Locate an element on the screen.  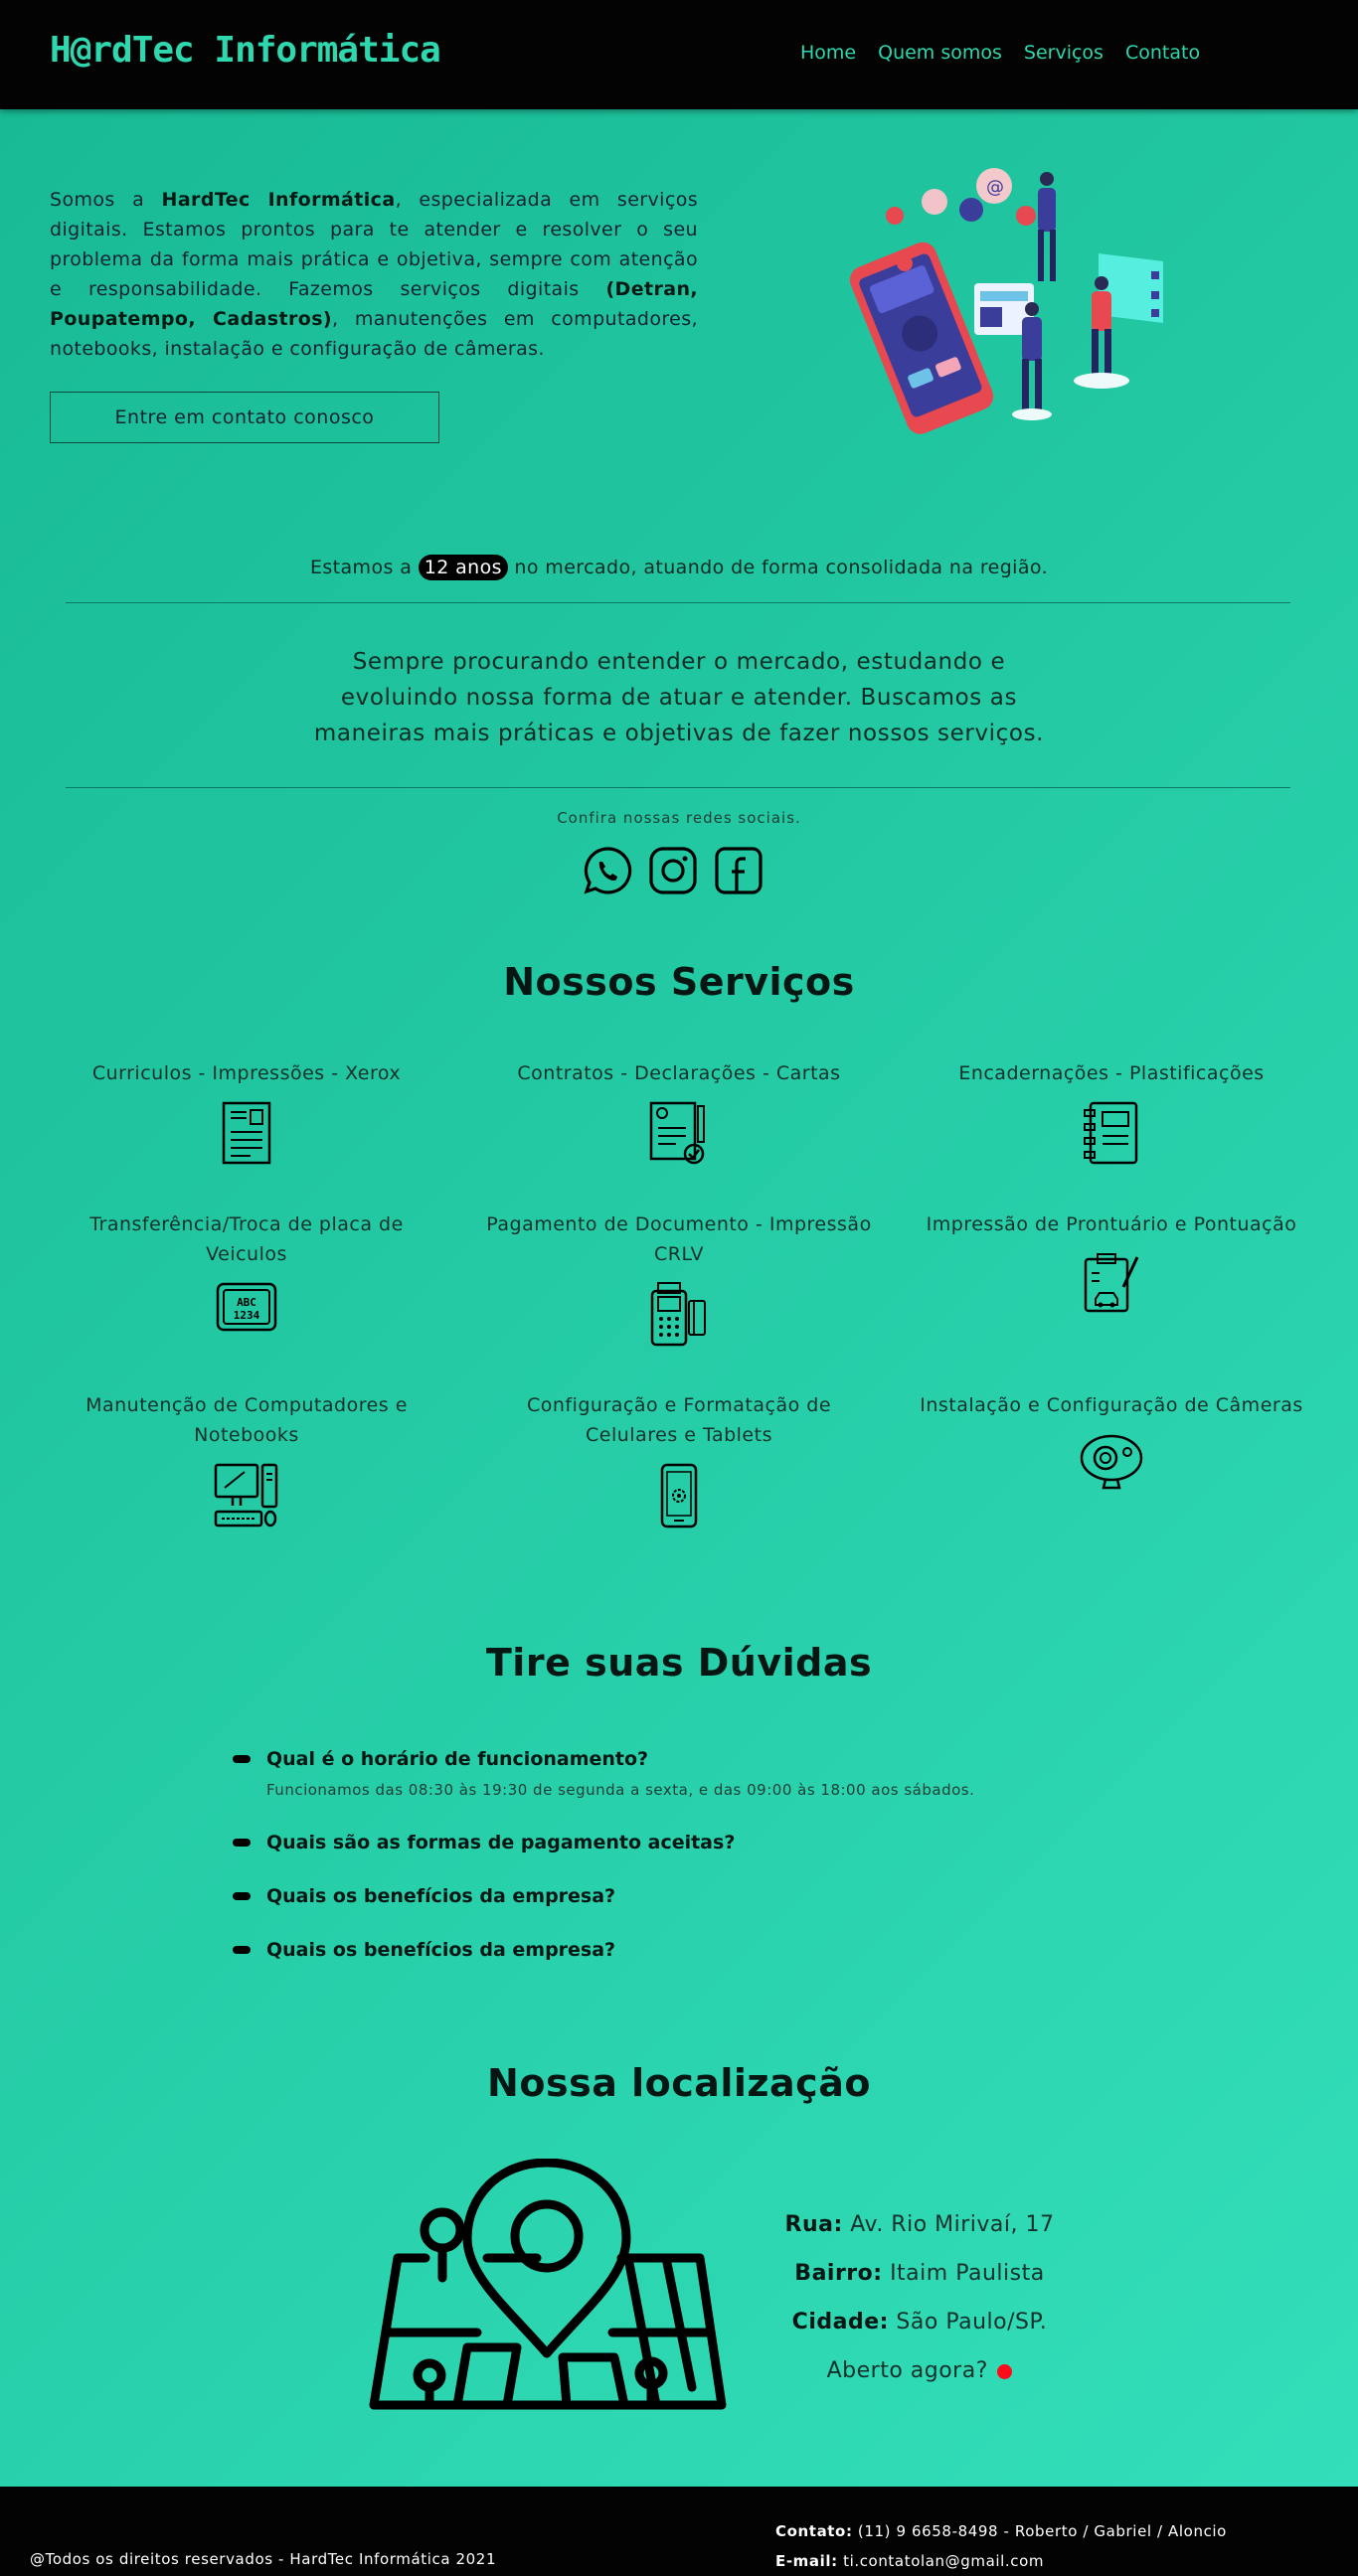
computer-icon is located at coordinates (246, 1495).